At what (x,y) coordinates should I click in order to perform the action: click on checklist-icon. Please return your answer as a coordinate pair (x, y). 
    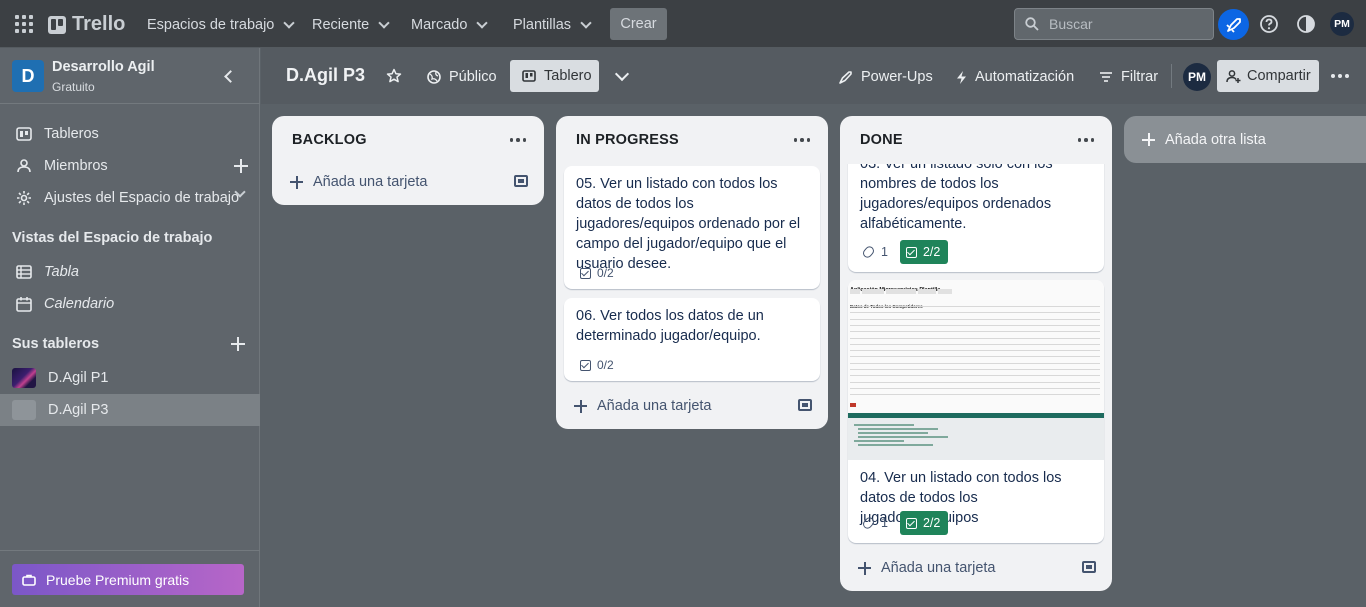
    Looking at the image, I should click on (911, 252).